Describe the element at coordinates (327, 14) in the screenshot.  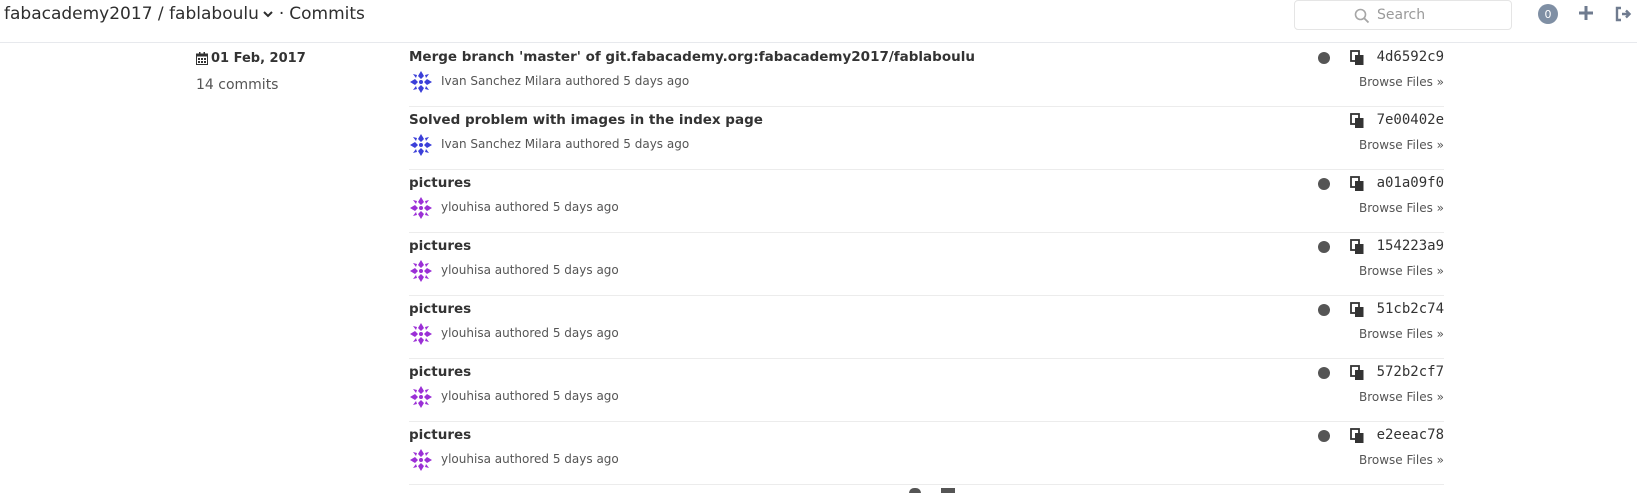
I see `breadcrumb-page-title: Commits` at that location.